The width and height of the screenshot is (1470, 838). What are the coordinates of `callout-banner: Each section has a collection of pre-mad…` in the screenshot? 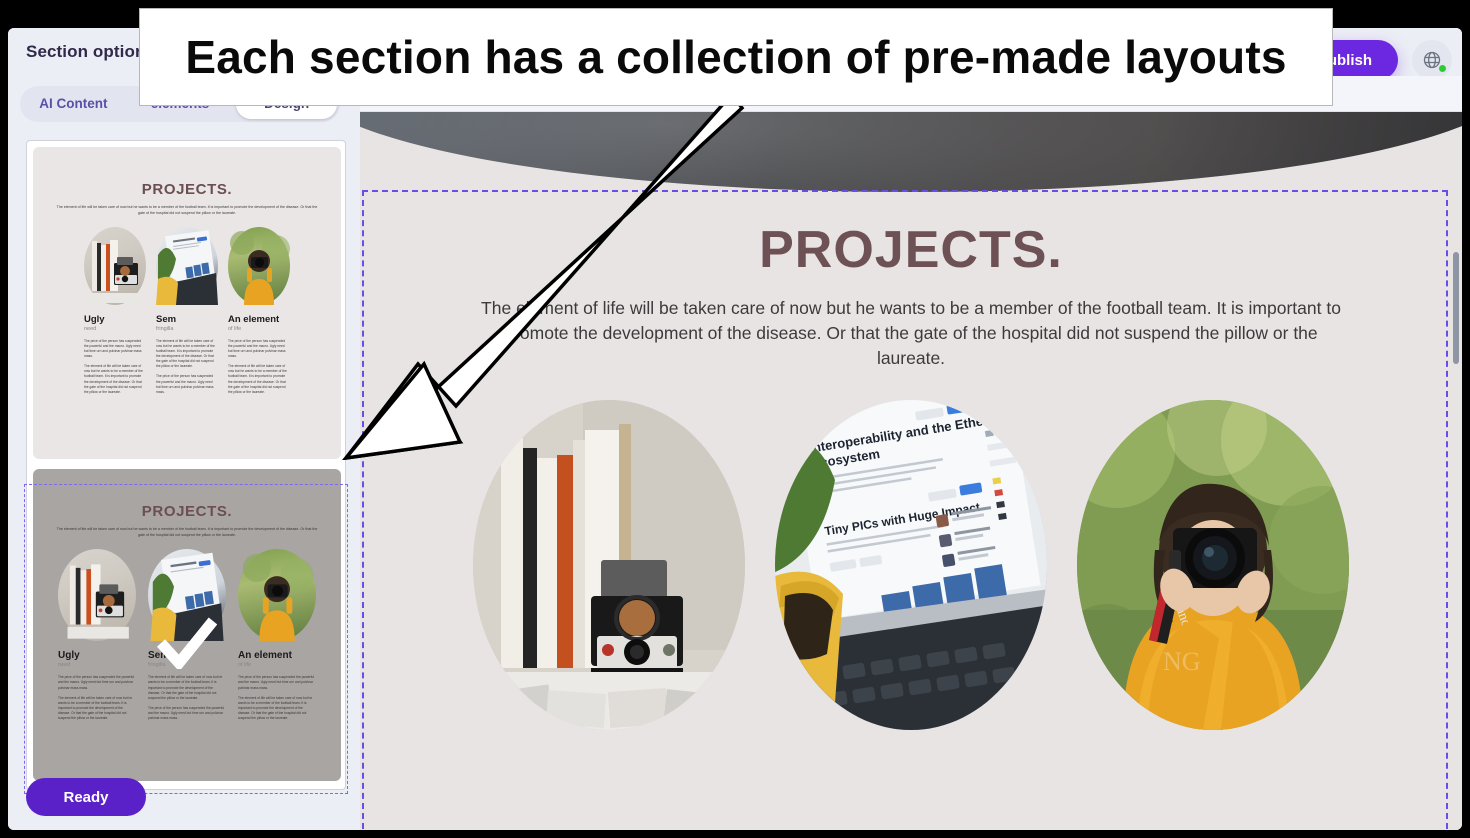 It's located at (736, 57).